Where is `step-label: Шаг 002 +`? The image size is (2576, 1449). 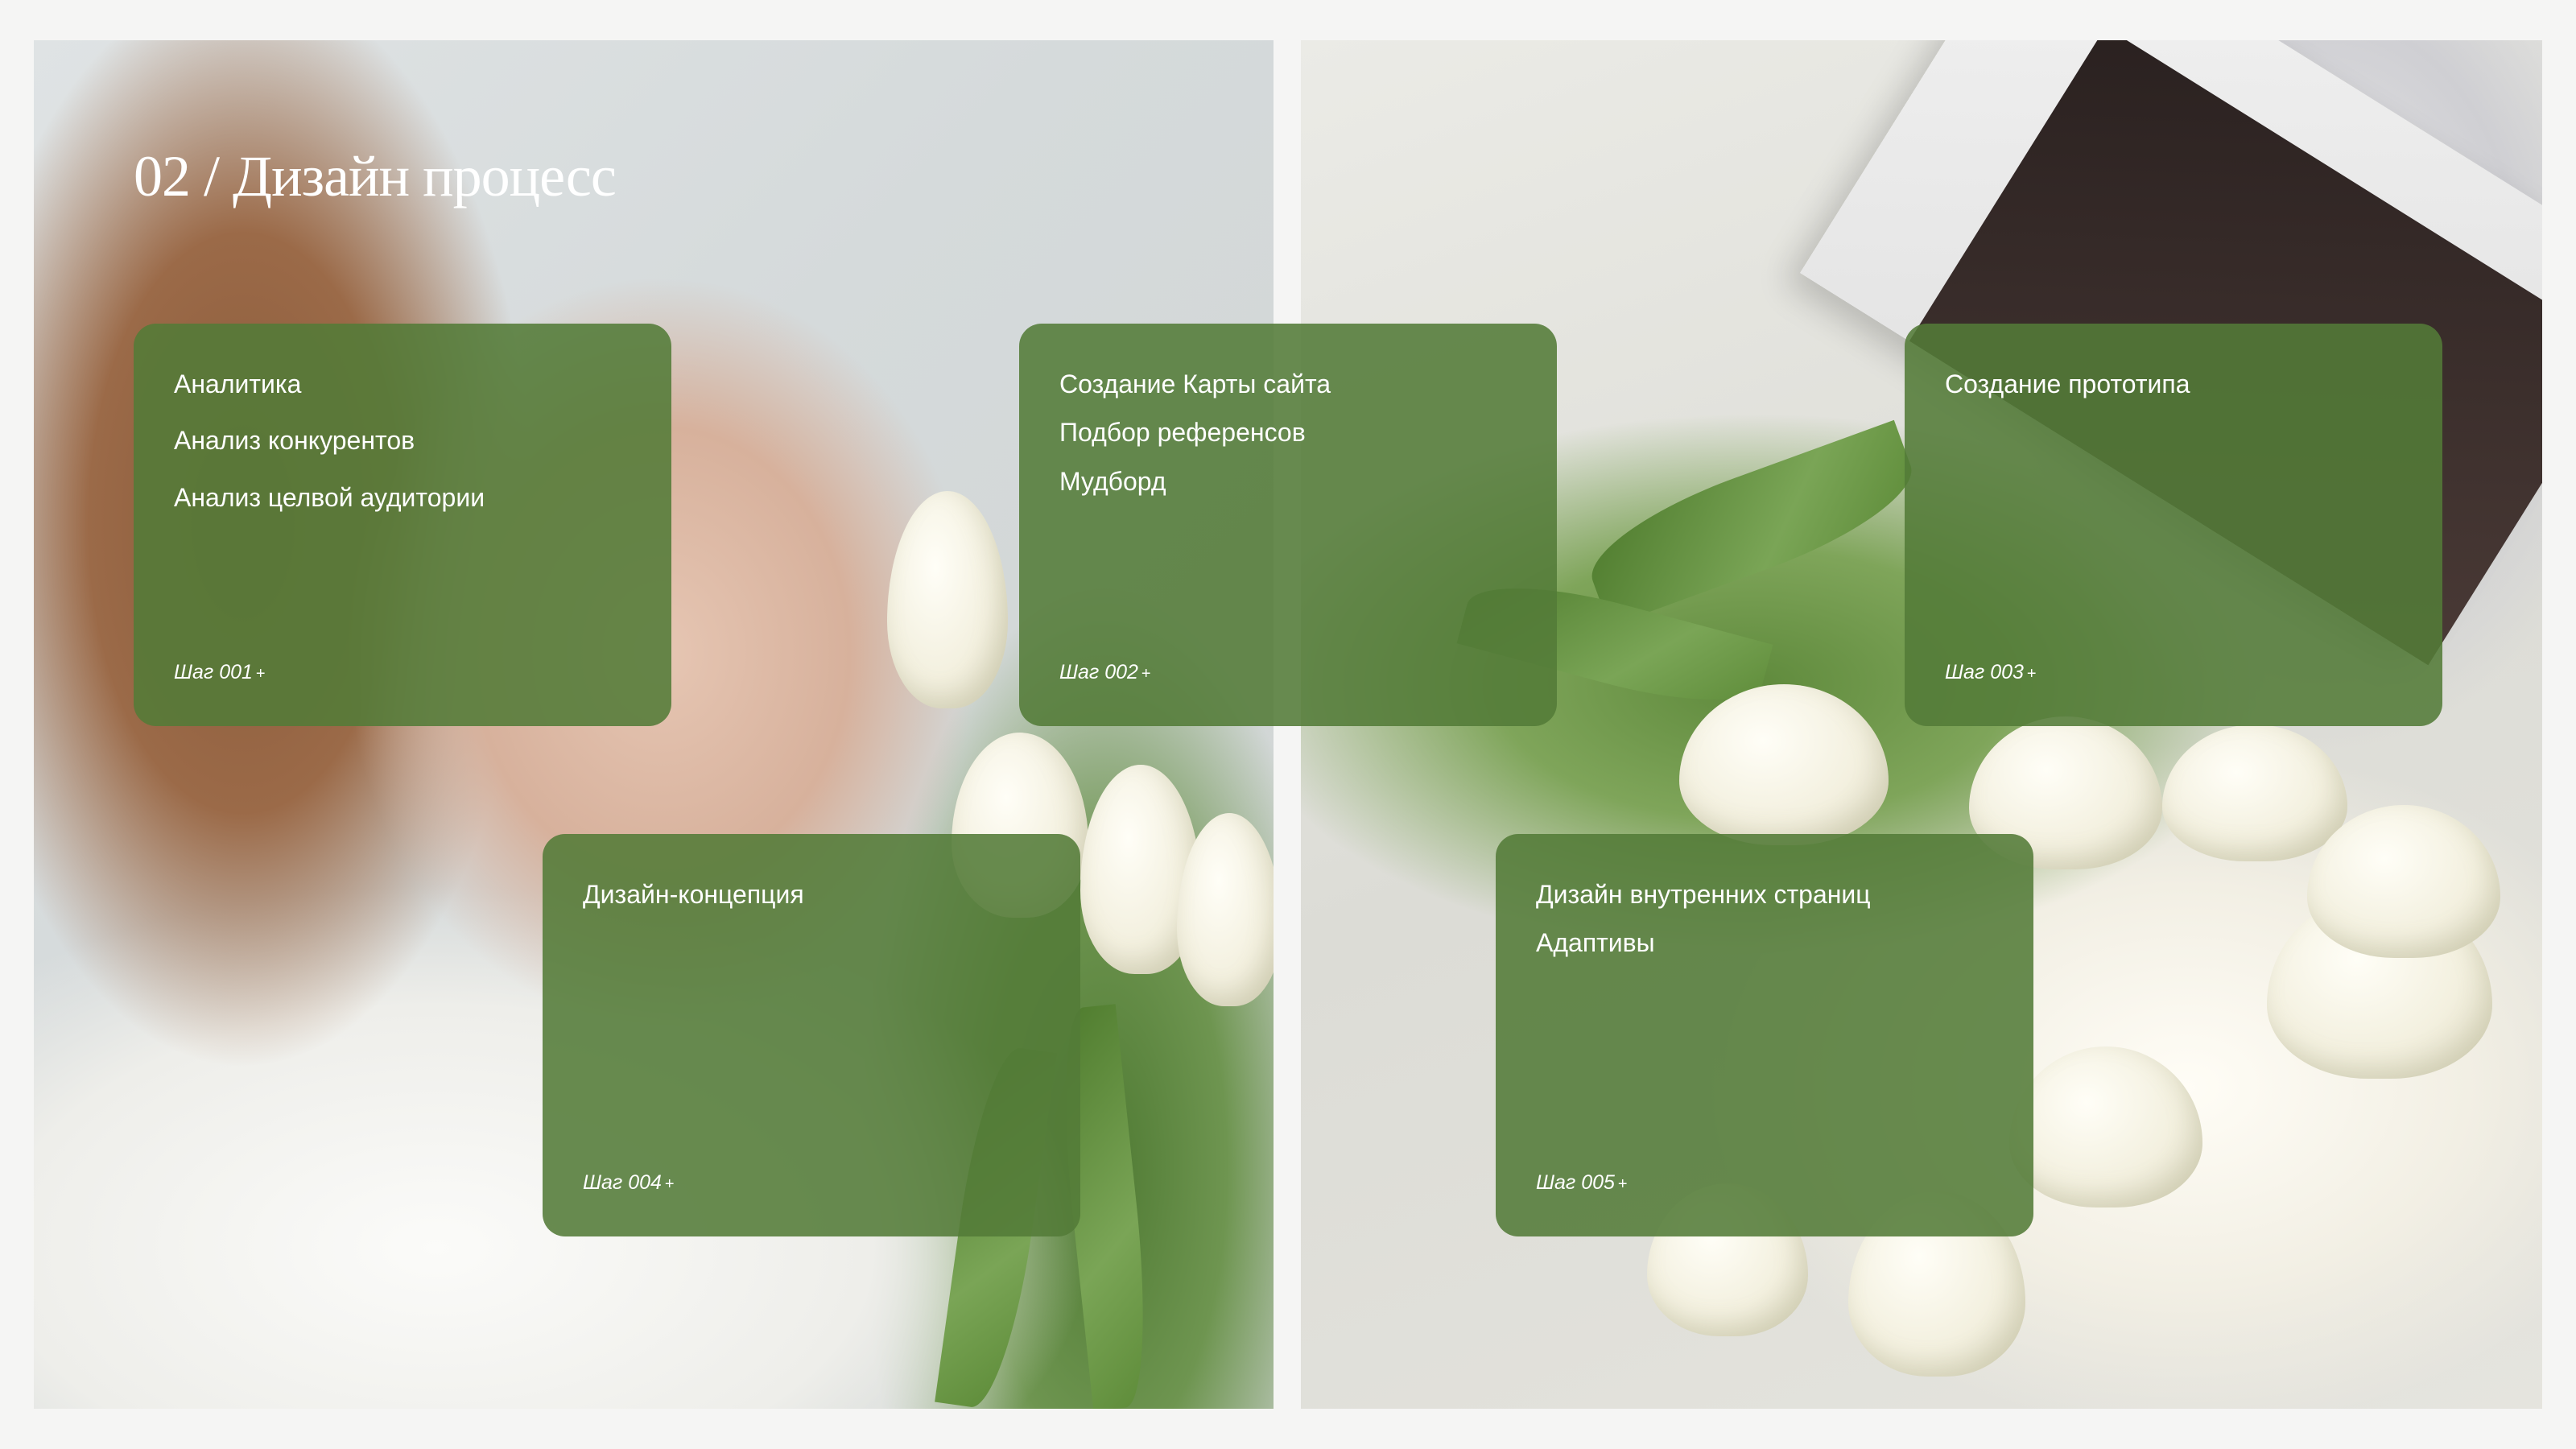 step-label: Шаг 002 + is located at coordinates (1105, 672).